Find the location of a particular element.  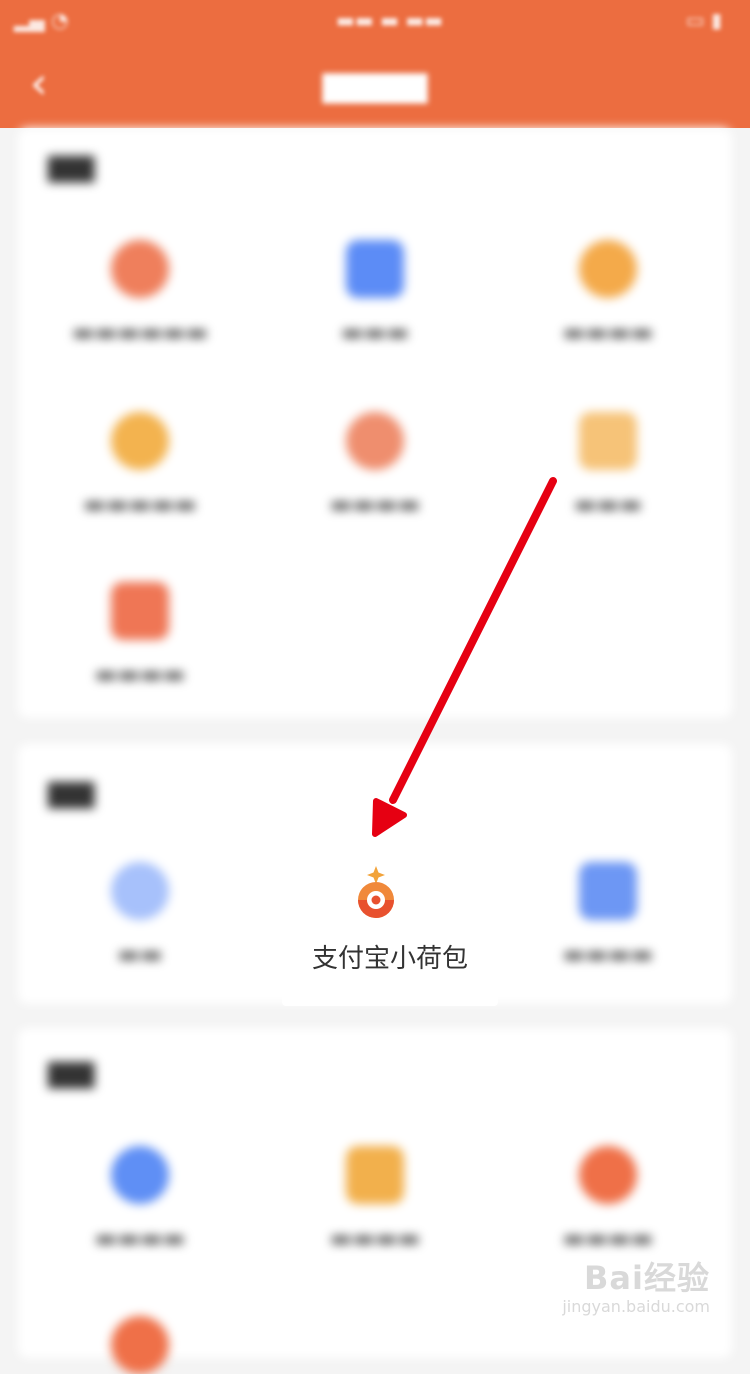

service-item: ▬▬▬▬▬▬ is located at coordinates (140, 293).